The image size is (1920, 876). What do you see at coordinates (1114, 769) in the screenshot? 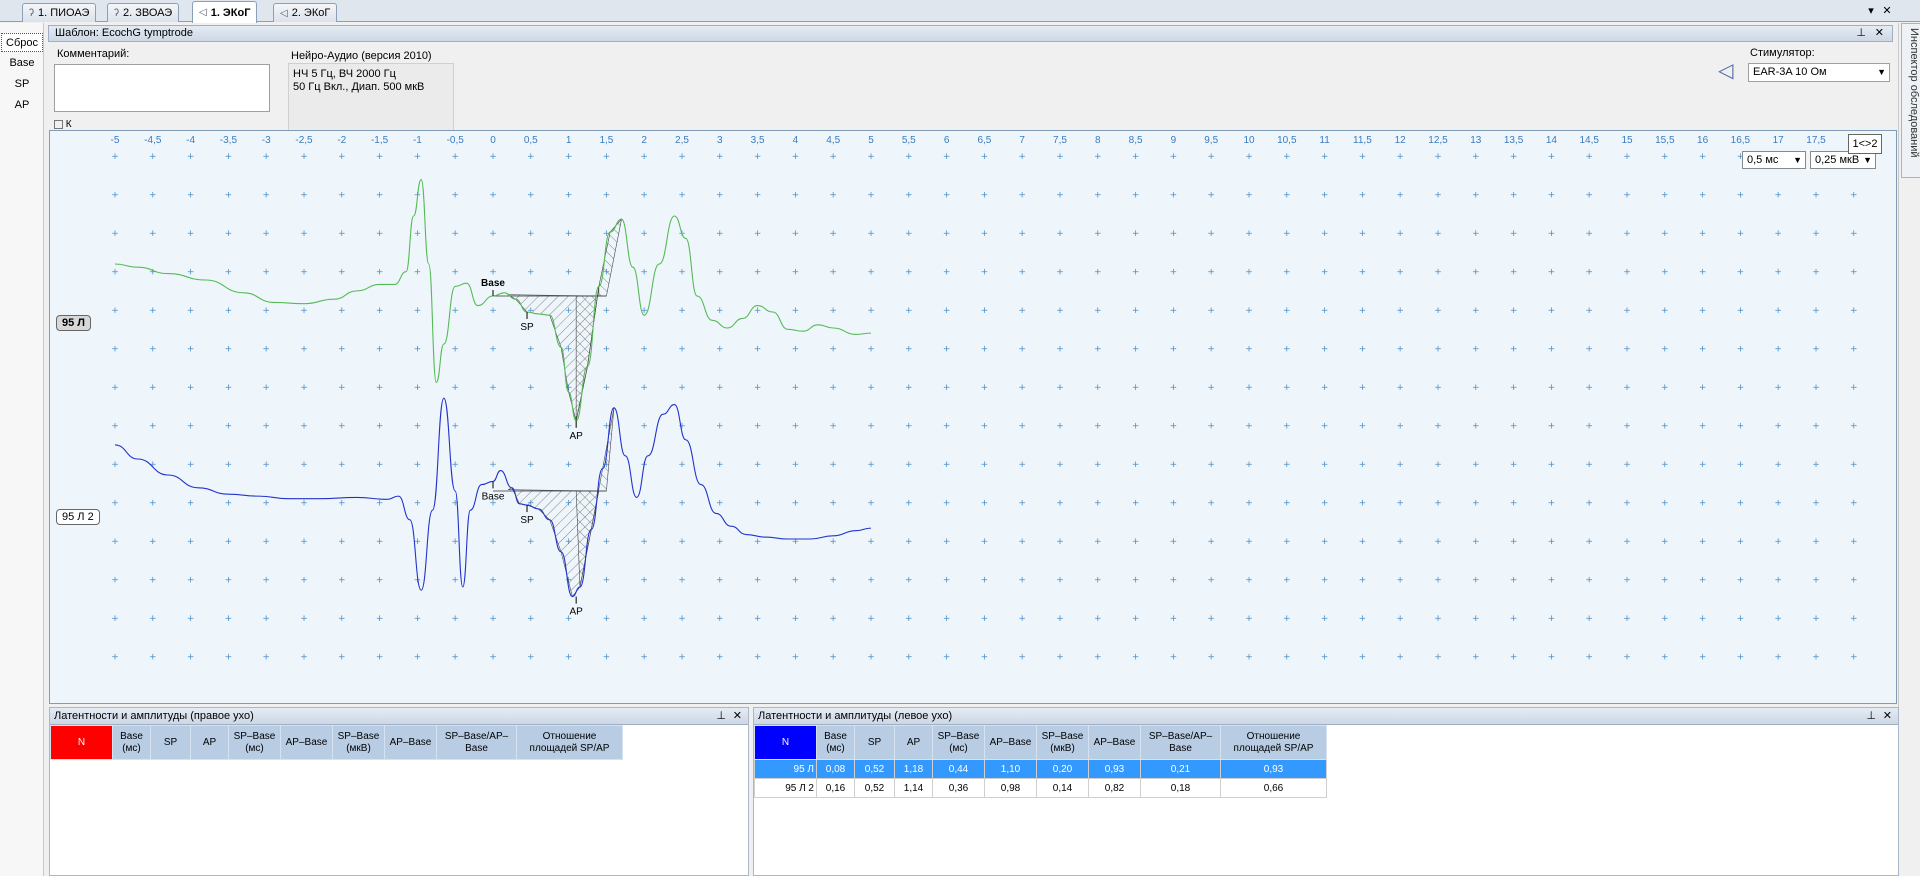
I see `table-cell: 0,93` at bounding box center [1114, 769].